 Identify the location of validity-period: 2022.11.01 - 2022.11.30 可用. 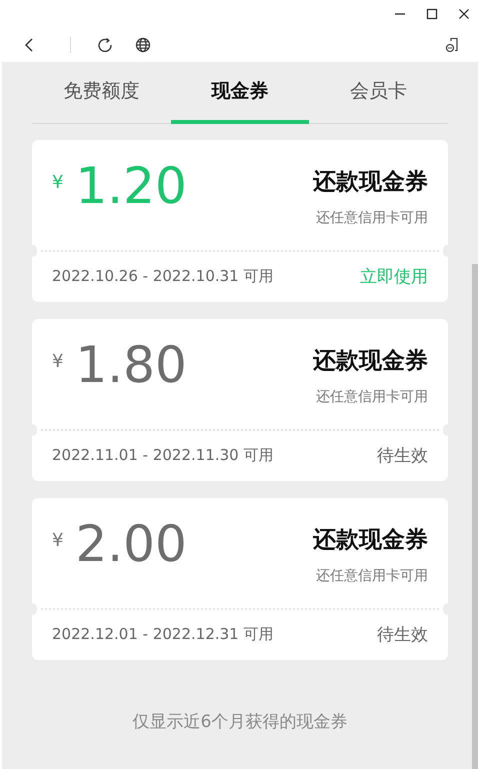
(163, 455).